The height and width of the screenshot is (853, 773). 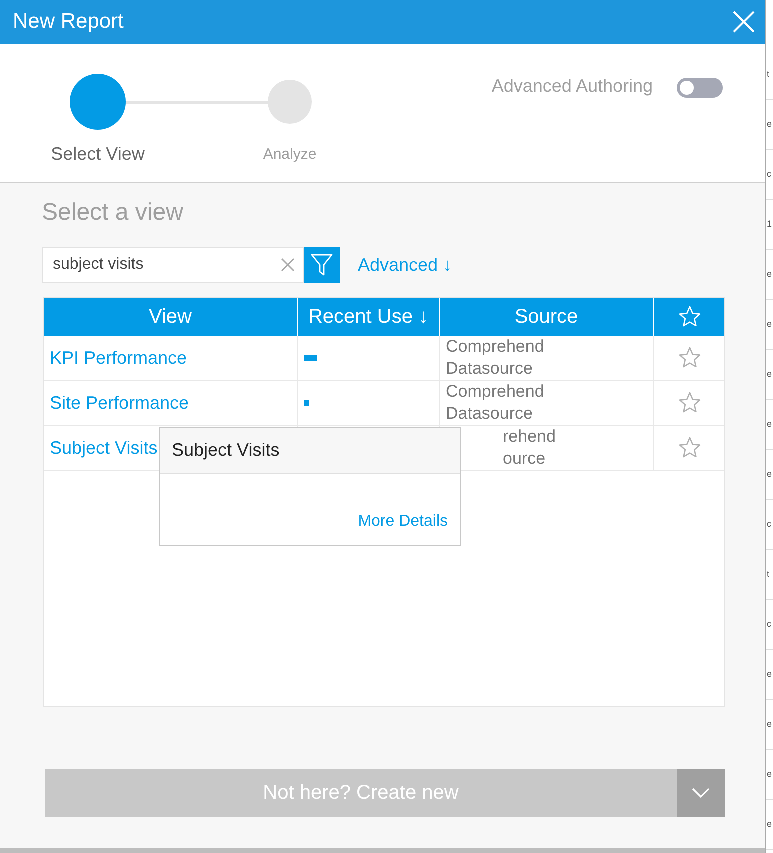 I want to click on source-cell-text: rehend ource, so click(x=530, y=448).